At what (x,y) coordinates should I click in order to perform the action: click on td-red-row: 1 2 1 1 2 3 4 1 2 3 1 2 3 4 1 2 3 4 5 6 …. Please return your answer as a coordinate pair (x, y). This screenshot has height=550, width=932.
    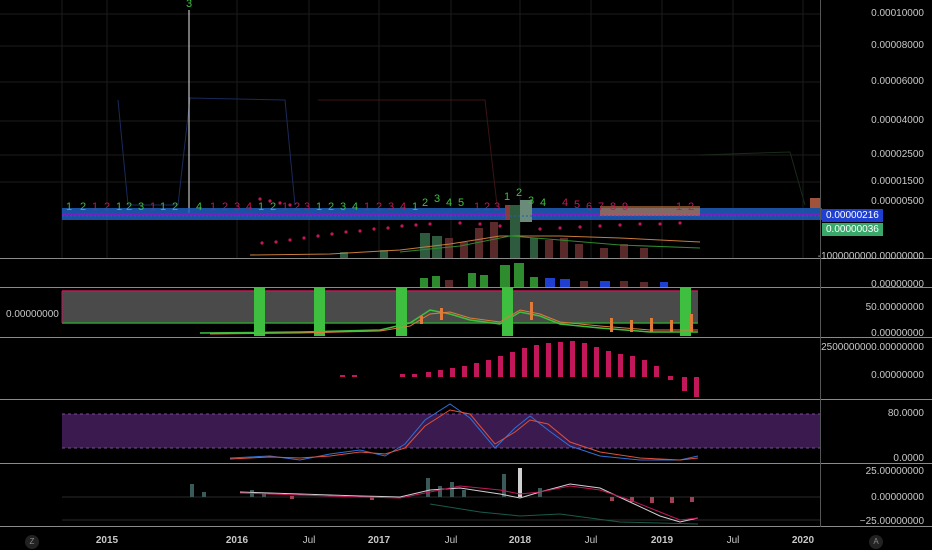
    Looking at the image, I should click on (389, 206).